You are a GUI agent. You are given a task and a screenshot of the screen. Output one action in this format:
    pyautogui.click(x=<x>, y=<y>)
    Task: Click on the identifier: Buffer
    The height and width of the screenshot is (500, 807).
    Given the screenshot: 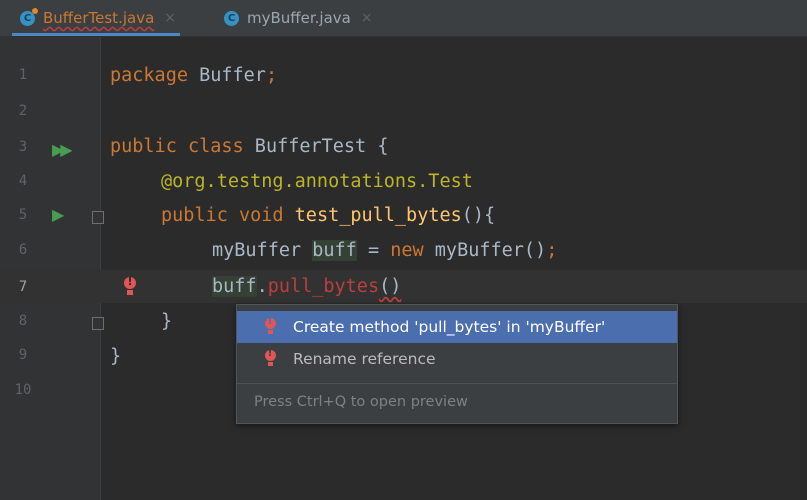 What is the action you would take?
    pyautogui.click(x=226, y=75)
    